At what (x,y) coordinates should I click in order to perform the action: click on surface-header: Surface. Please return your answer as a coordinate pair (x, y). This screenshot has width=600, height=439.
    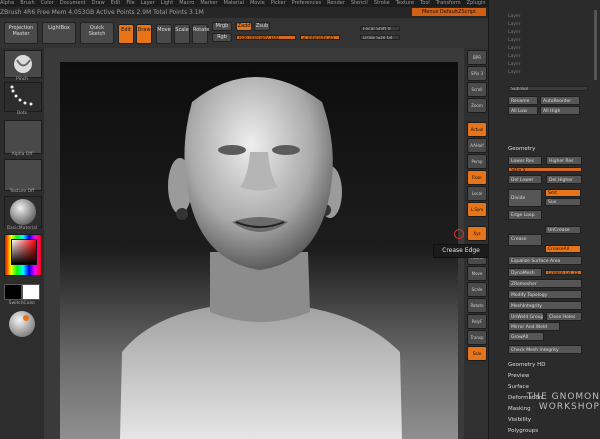
    Looking at the image, I should click on (518, 387).